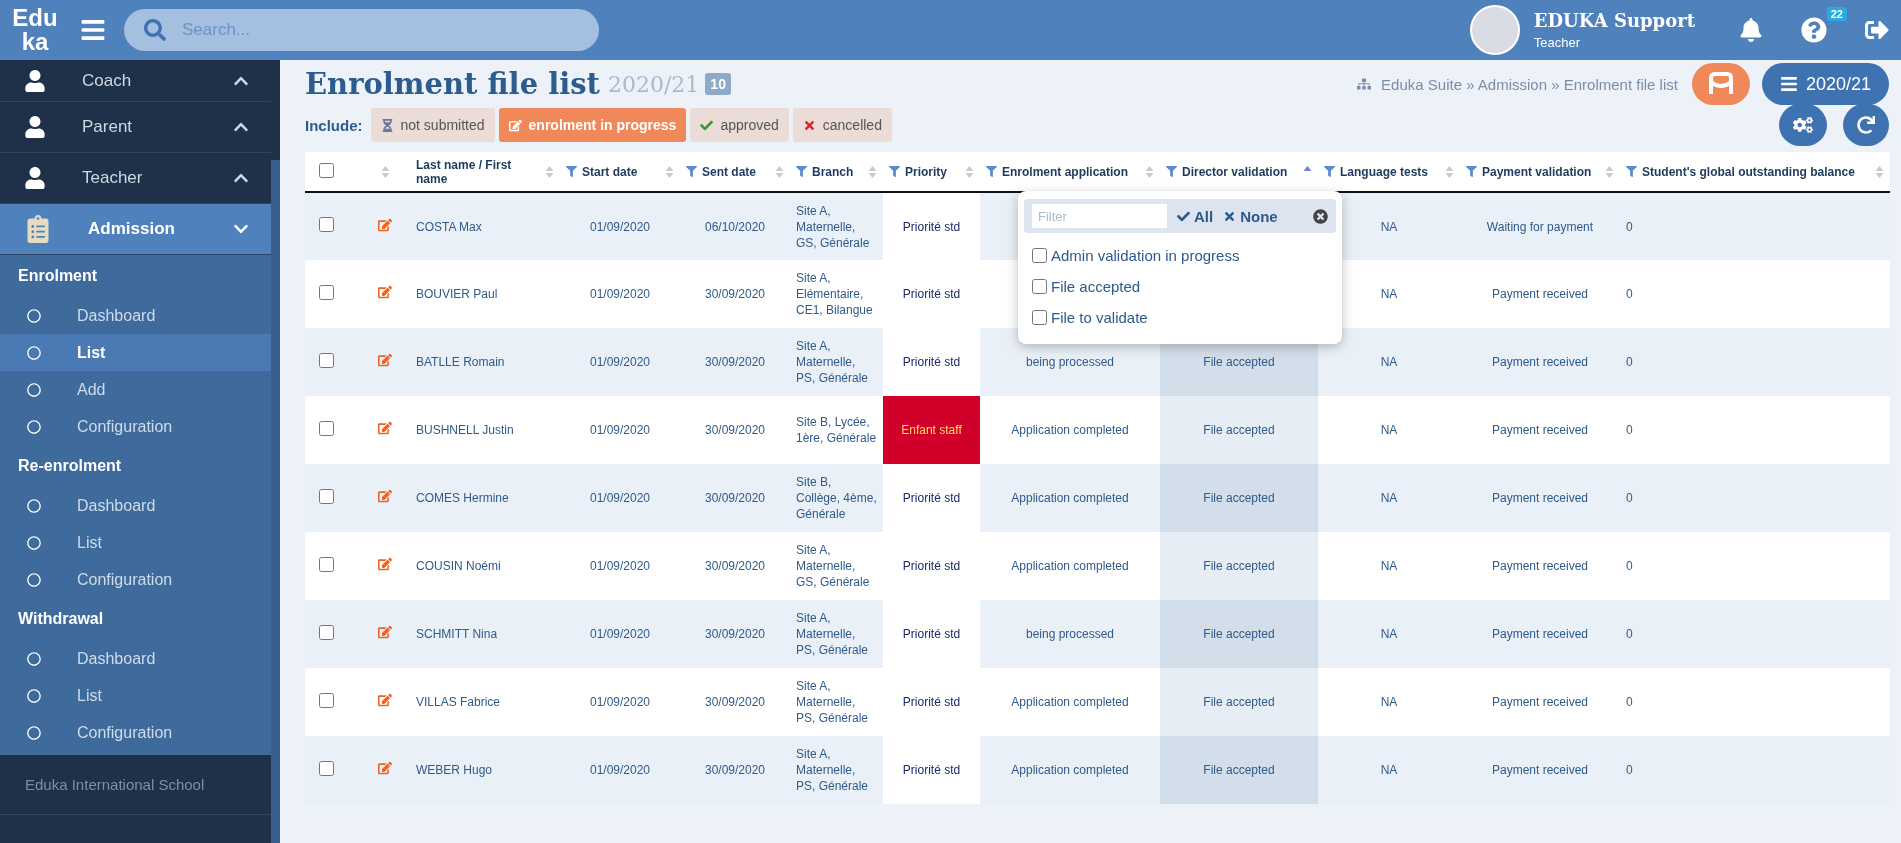 Image resolution: width=1901 pixels, height=843 pixels. What do you see at coordinates (432, 125) in the screenshot?
I see `status-filter-chip: not submitted` at bounding box center [432, 125].